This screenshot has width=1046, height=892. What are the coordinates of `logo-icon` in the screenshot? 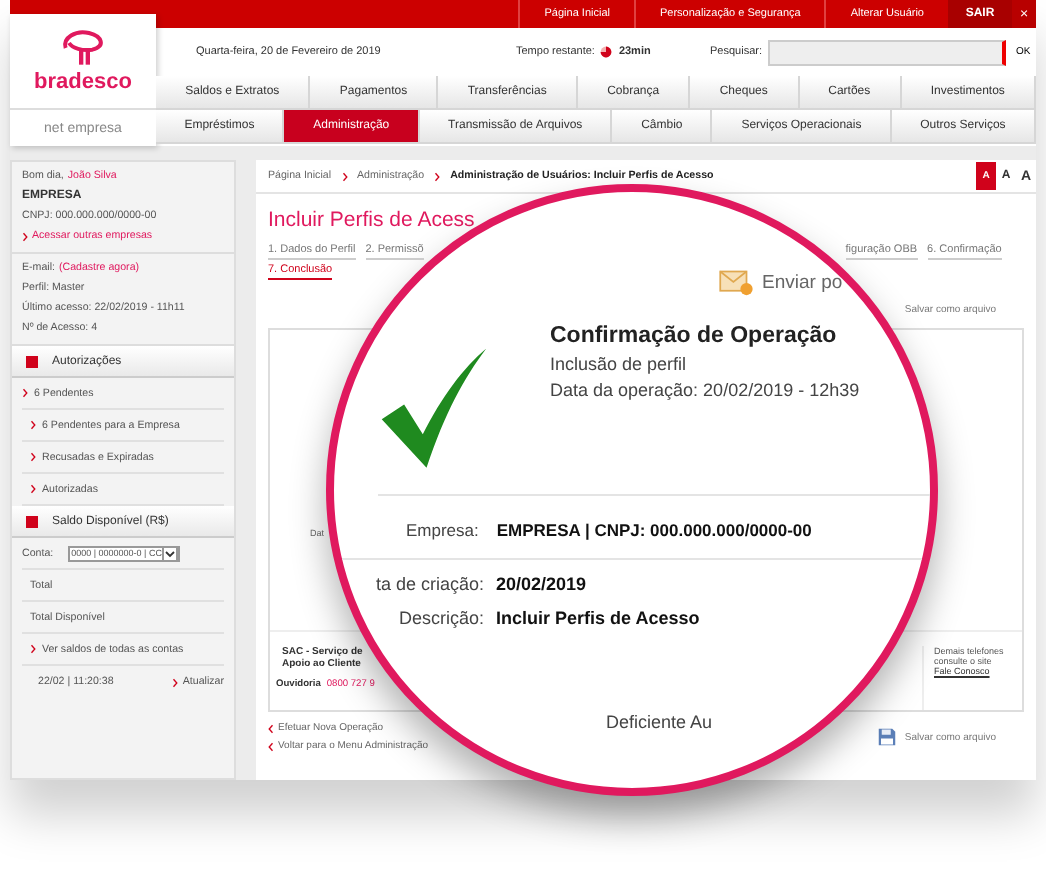 It's located at (83, 48).